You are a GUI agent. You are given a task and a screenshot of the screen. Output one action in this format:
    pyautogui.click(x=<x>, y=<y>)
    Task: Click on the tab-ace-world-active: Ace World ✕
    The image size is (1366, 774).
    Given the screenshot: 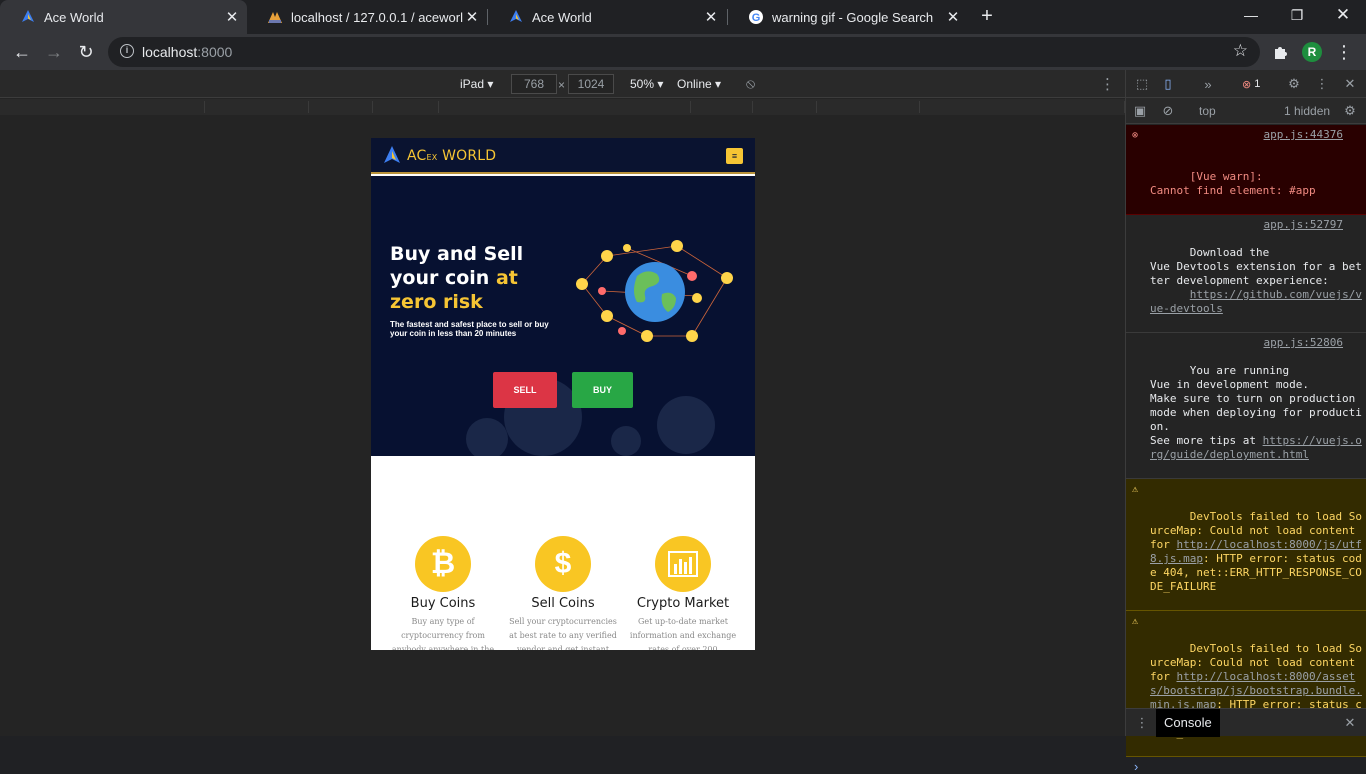 What is the action you would take?
    pyautogui.click(x=123, y=17)
    